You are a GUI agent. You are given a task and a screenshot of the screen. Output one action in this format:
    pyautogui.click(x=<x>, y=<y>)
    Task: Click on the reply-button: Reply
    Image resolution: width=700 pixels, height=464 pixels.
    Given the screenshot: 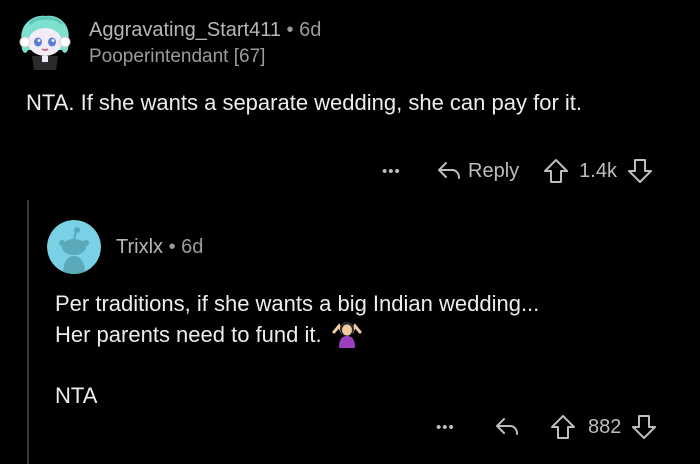 What is the action you would take?
    pyautogui.click(x=477, y=171)
    